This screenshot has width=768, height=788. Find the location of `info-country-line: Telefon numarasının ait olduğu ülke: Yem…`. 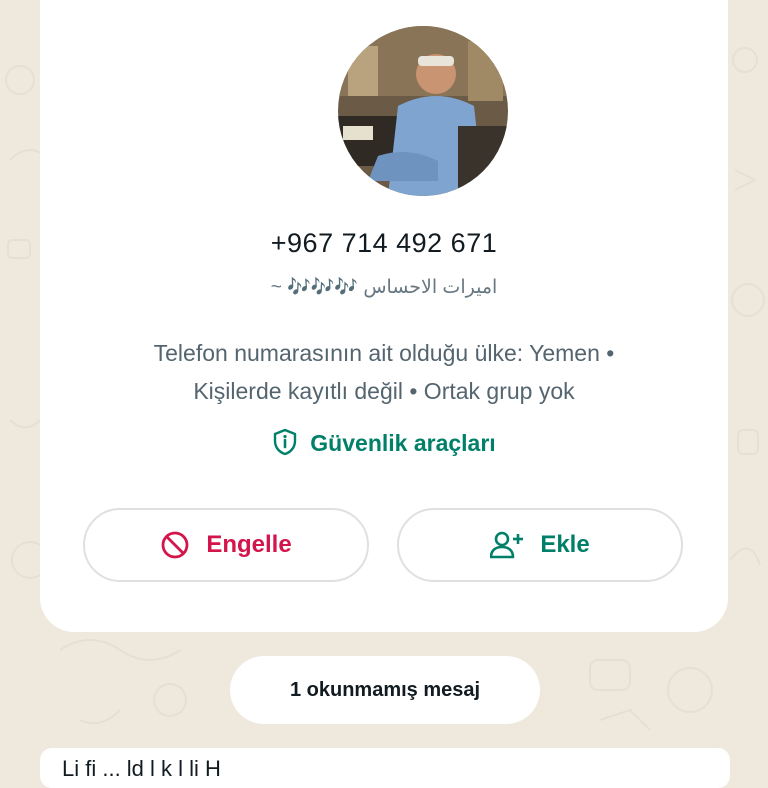

info-country-line: Telefon numarasının ait olduğu ülke: Yem… is located at coordinates (384, 353).